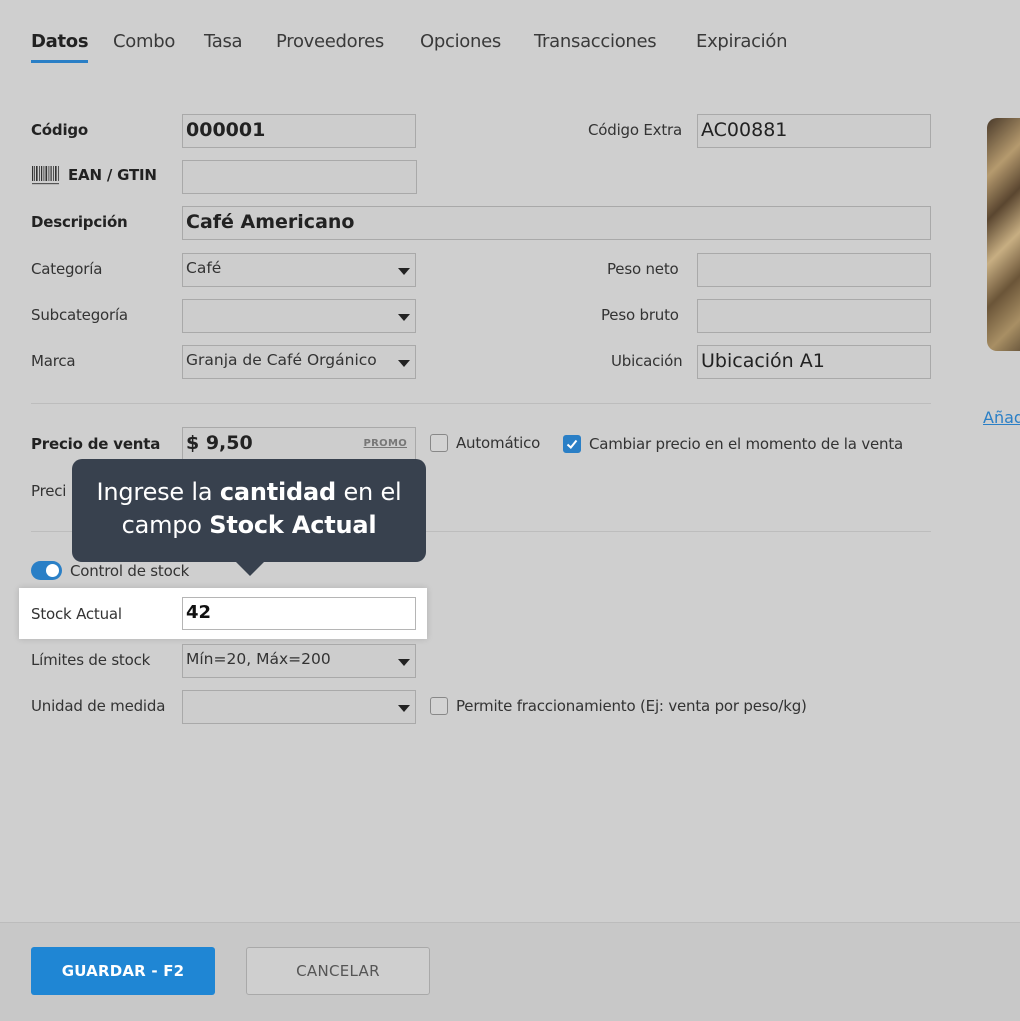  I want to click on product-image, so click(1003, 234).